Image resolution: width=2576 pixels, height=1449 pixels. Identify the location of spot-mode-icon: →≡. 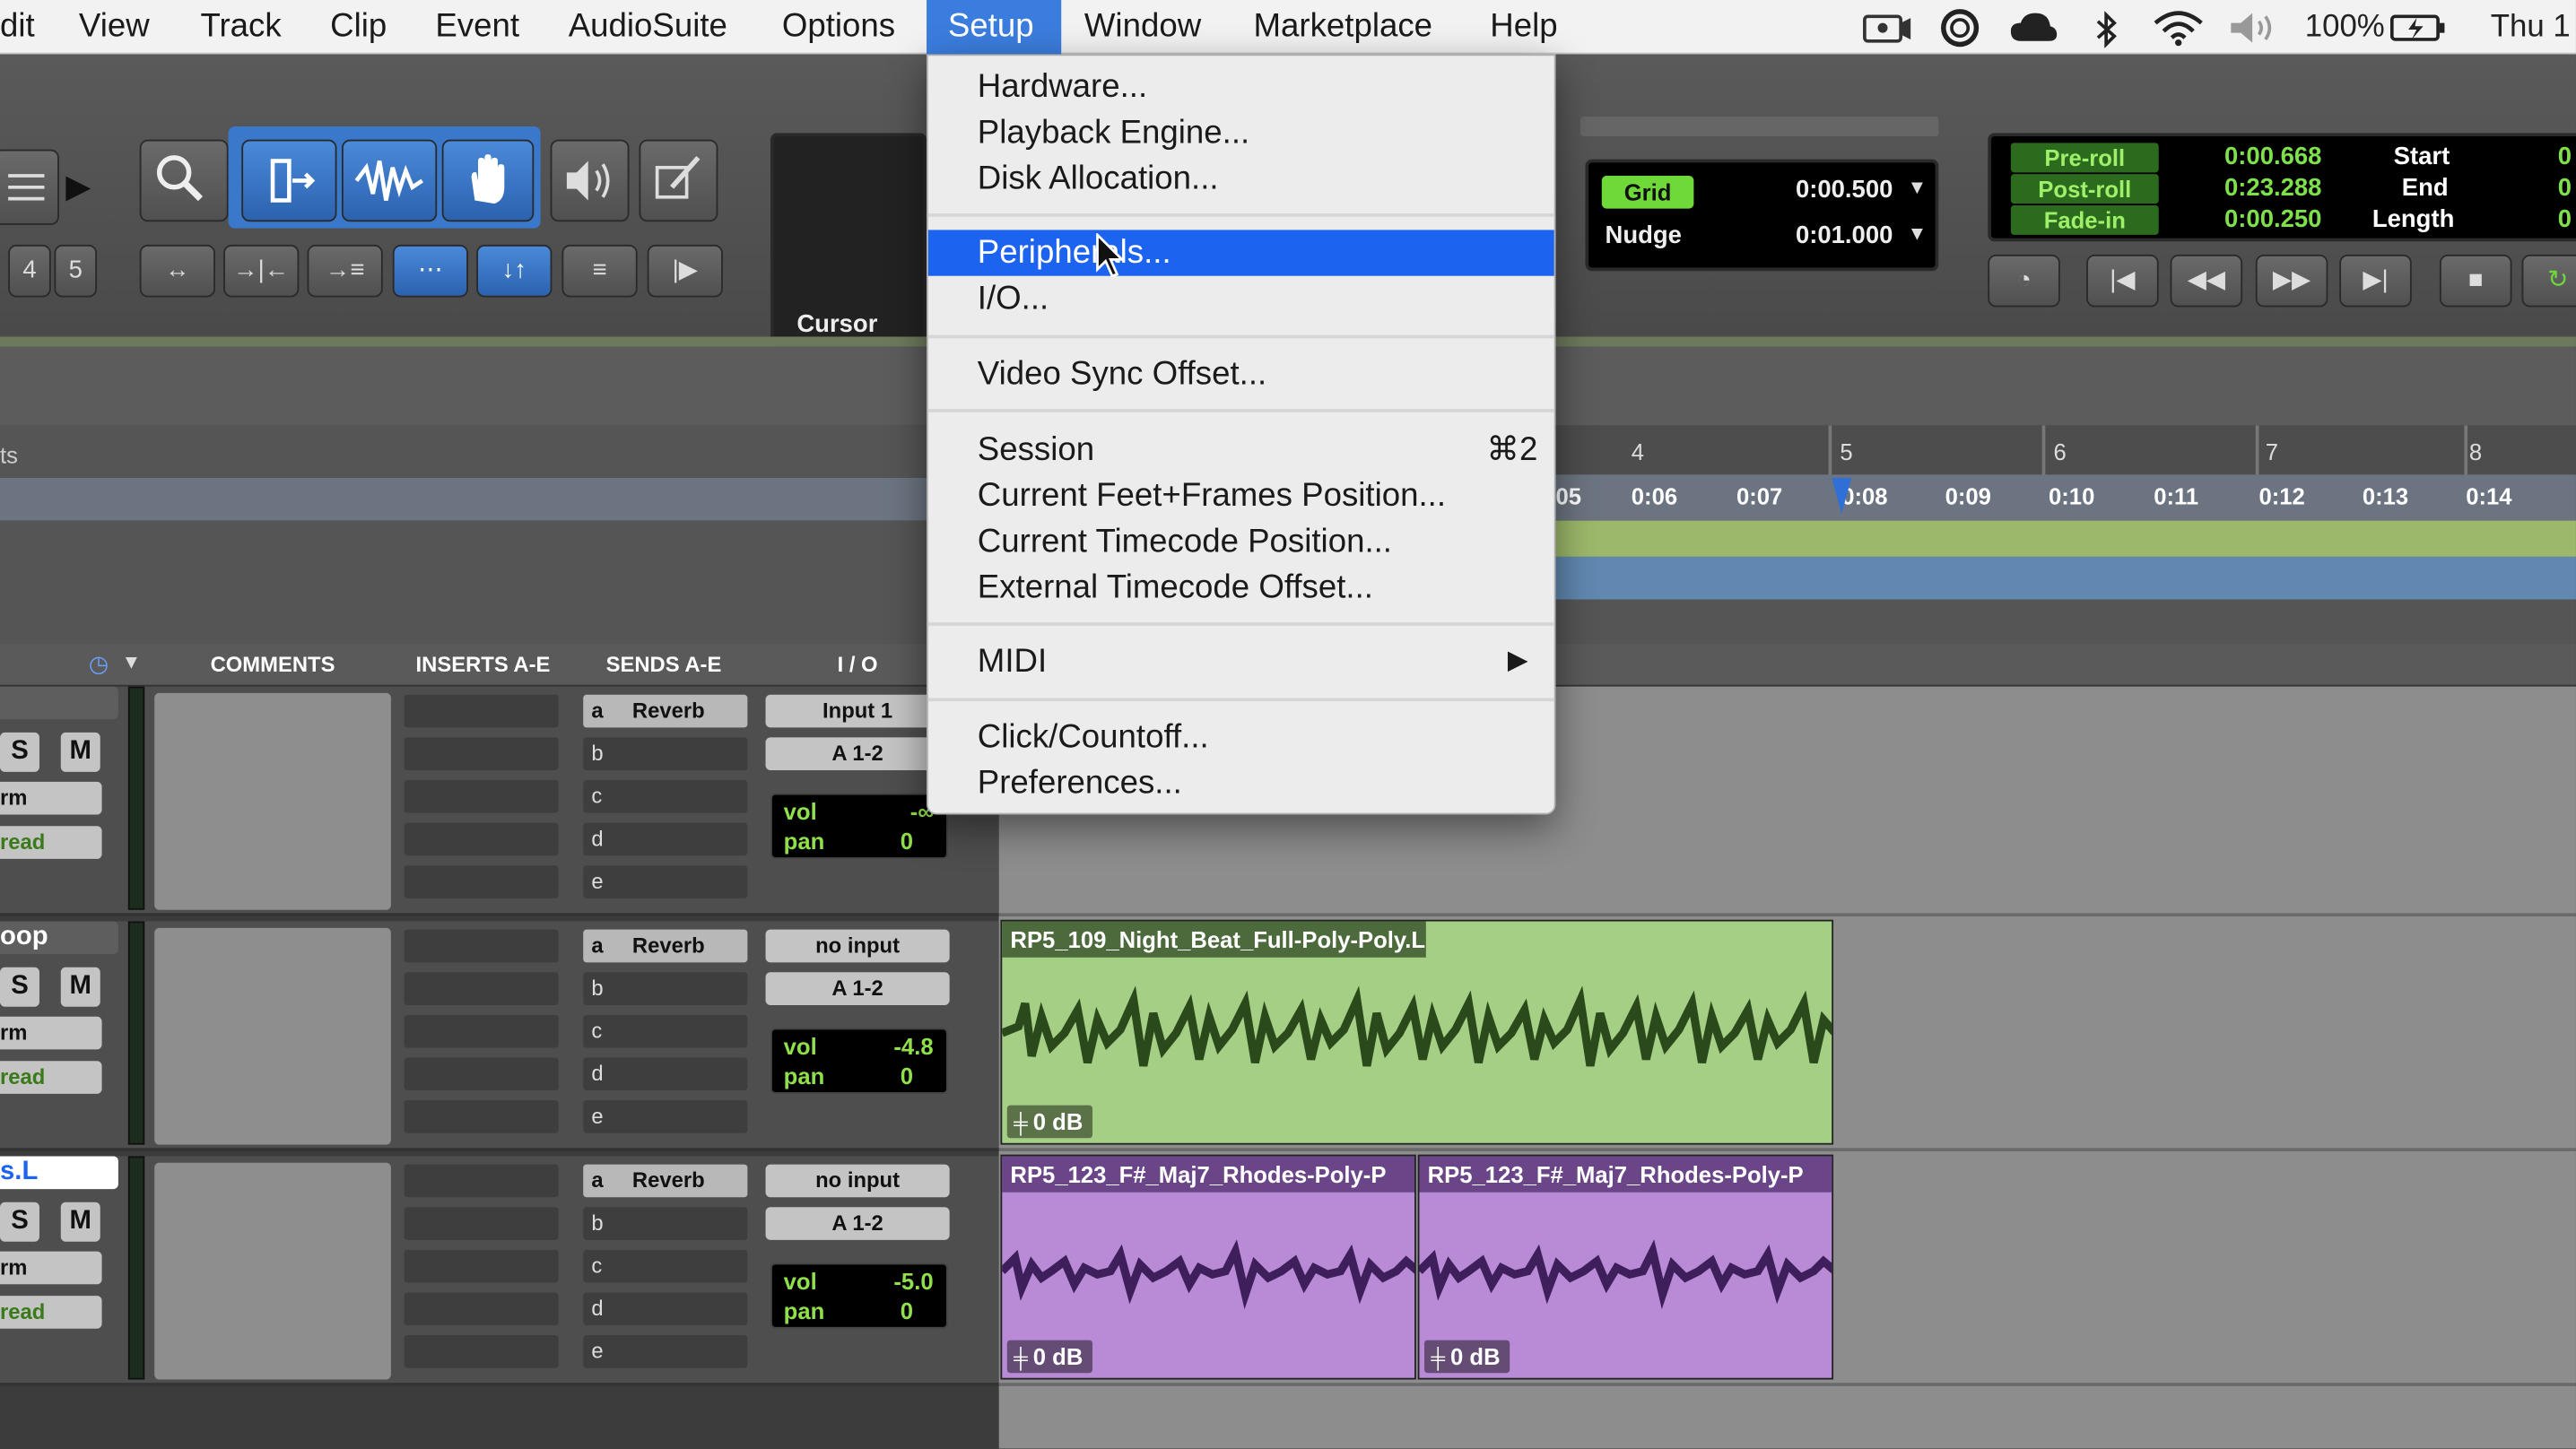
(345, 271).